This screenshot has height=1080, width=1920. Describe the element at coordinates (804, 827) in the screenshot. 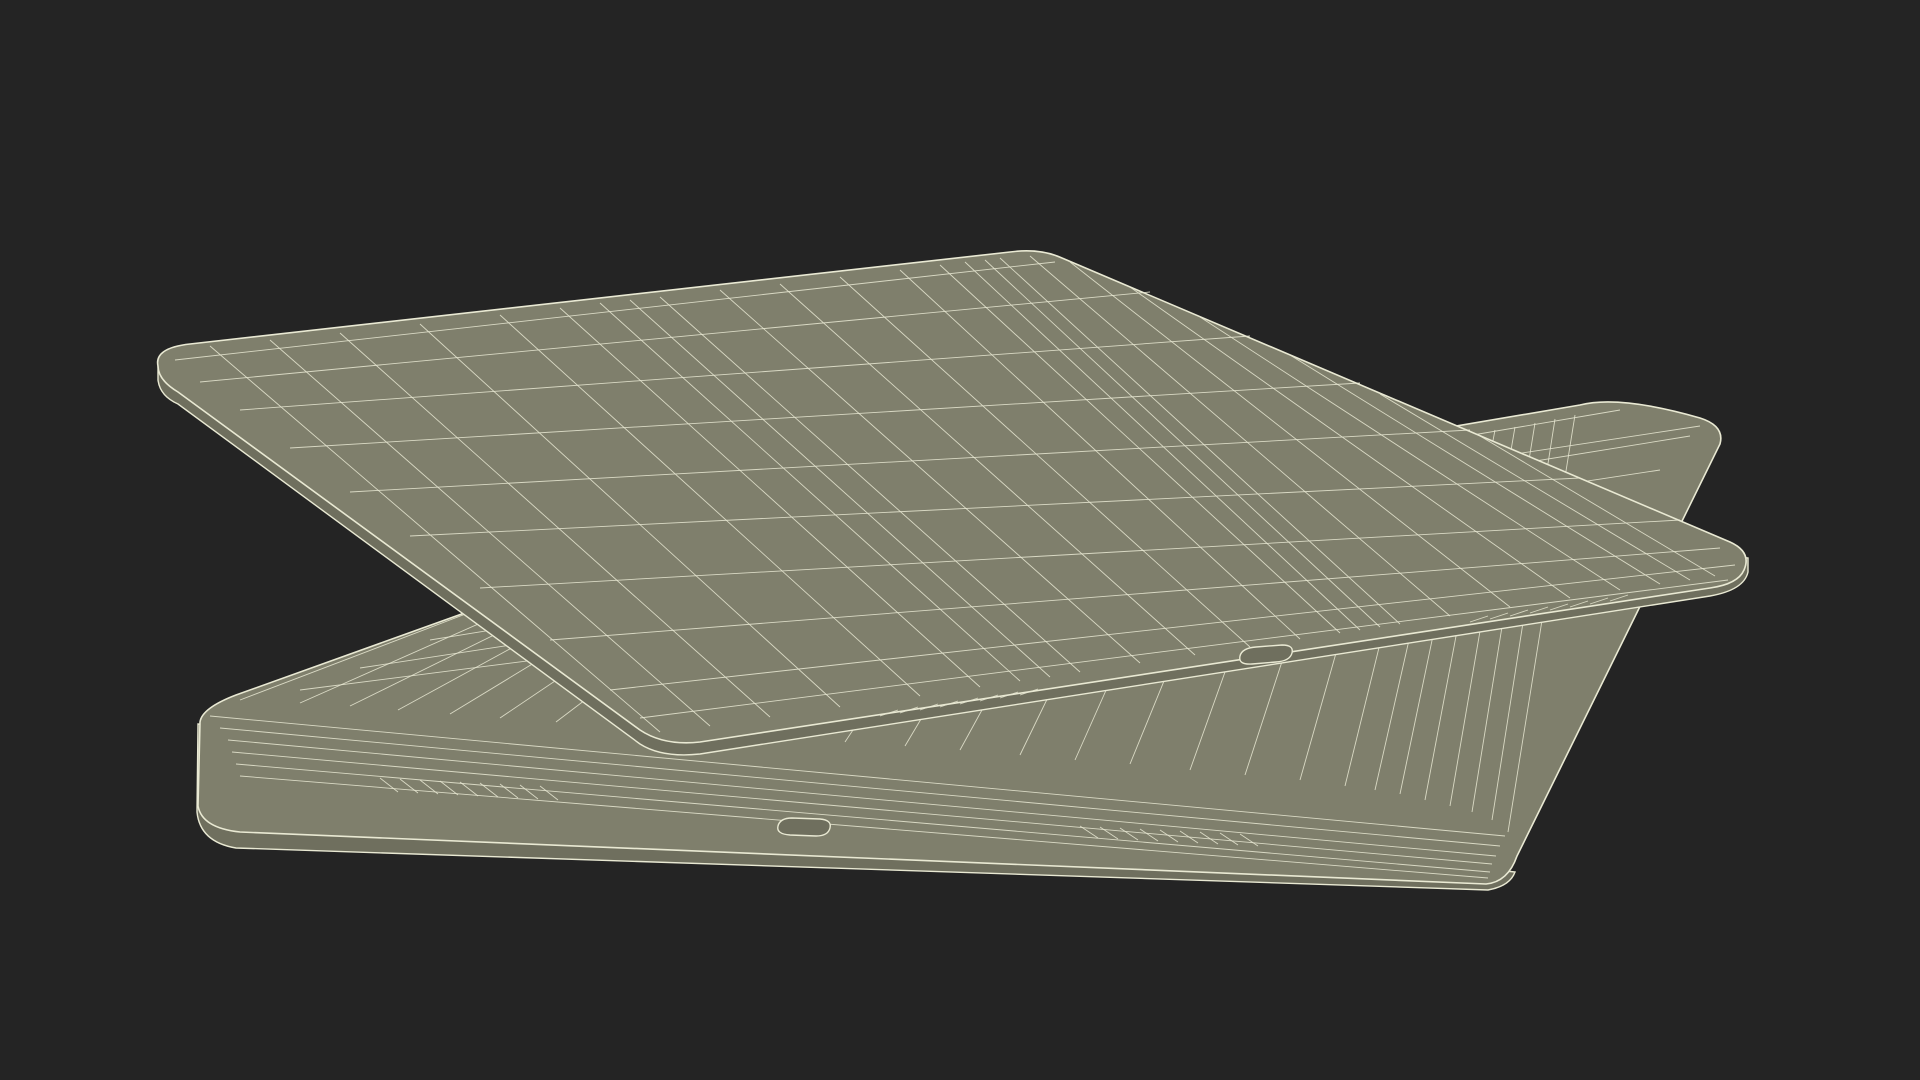

I see `tablet-bottom-usb-port` at that location.